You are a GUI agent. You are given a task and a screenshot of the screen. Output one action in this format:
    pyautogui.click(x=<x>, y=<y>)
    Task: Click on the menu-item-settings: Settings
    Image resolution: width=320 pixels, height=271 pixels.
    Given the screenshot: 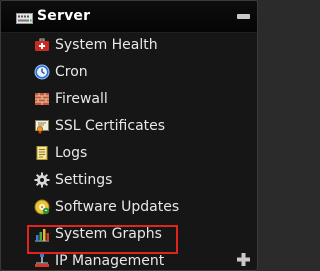 What is the action you would take?
    pyautogui.click(x=73, y=180)
    